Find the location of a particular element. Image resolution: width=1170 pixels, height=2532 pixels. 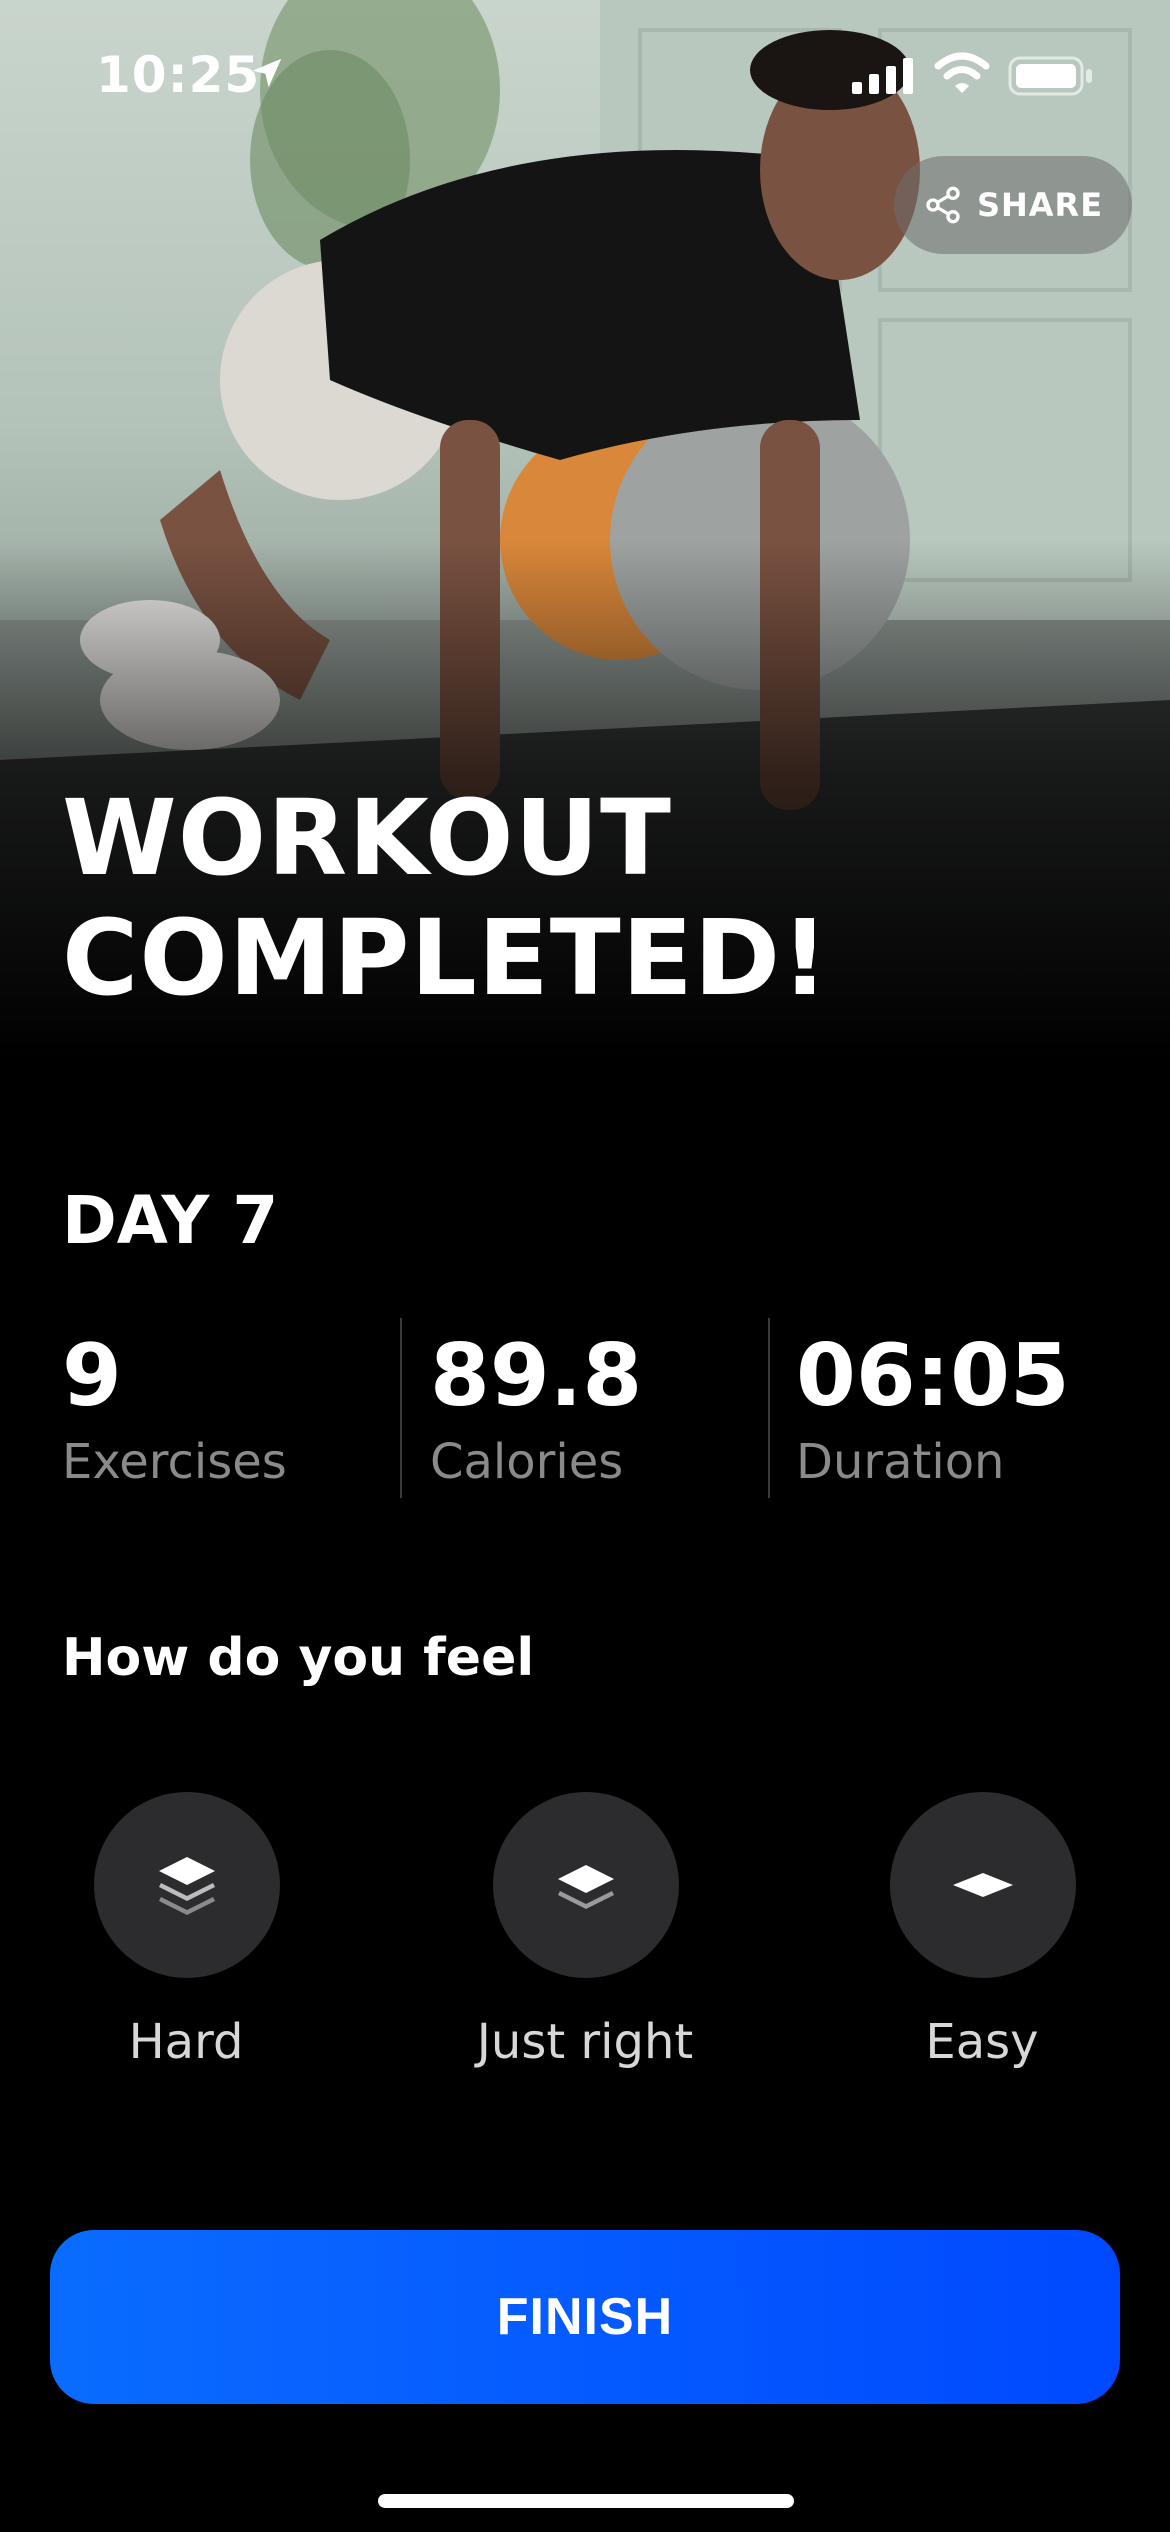

share-label: SHARE is located at coordinates (1040, 205).